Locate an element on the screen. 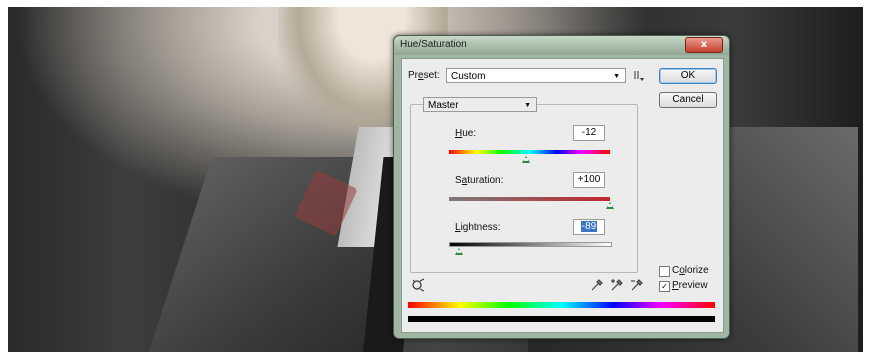  channel-select: Master ▼ is located at coordinates (480, 104).